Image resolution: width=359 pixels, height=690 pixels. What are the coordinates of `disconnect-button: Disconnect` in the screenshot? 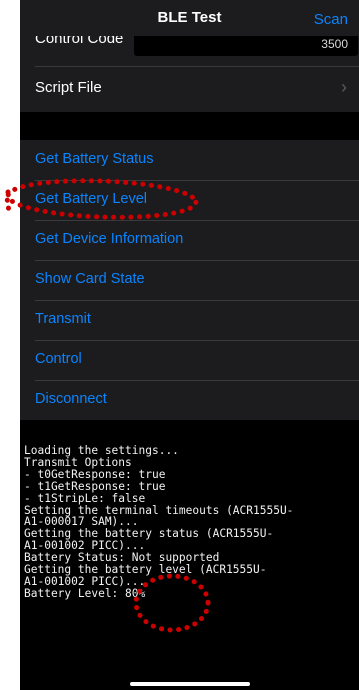 It's located at (189, 400).